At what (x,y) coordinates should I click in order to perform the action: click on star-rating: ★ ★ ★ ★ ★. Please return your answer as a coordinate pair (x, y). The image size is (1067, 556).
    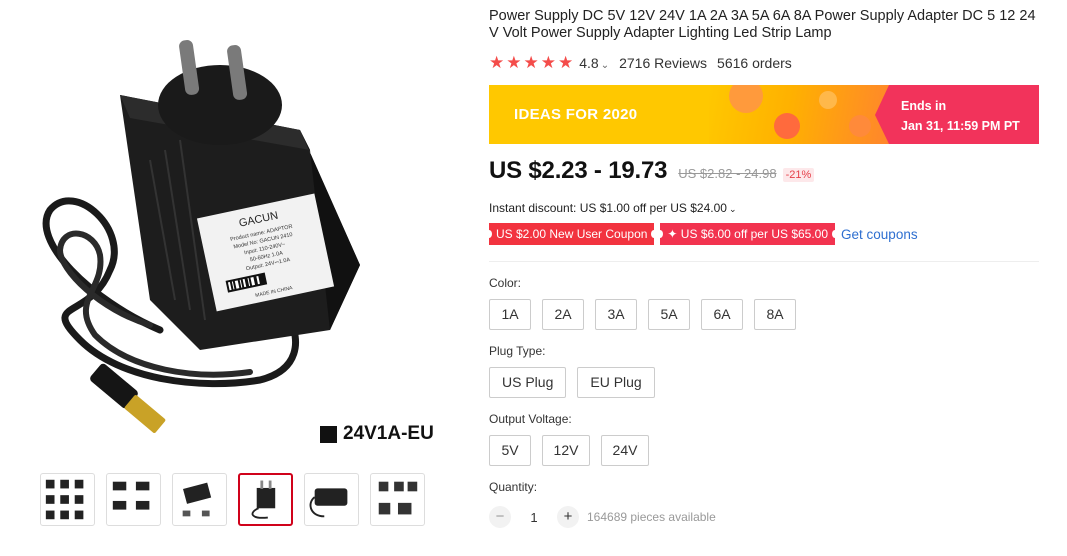
    Looking at the image, I should click on (531, 62).